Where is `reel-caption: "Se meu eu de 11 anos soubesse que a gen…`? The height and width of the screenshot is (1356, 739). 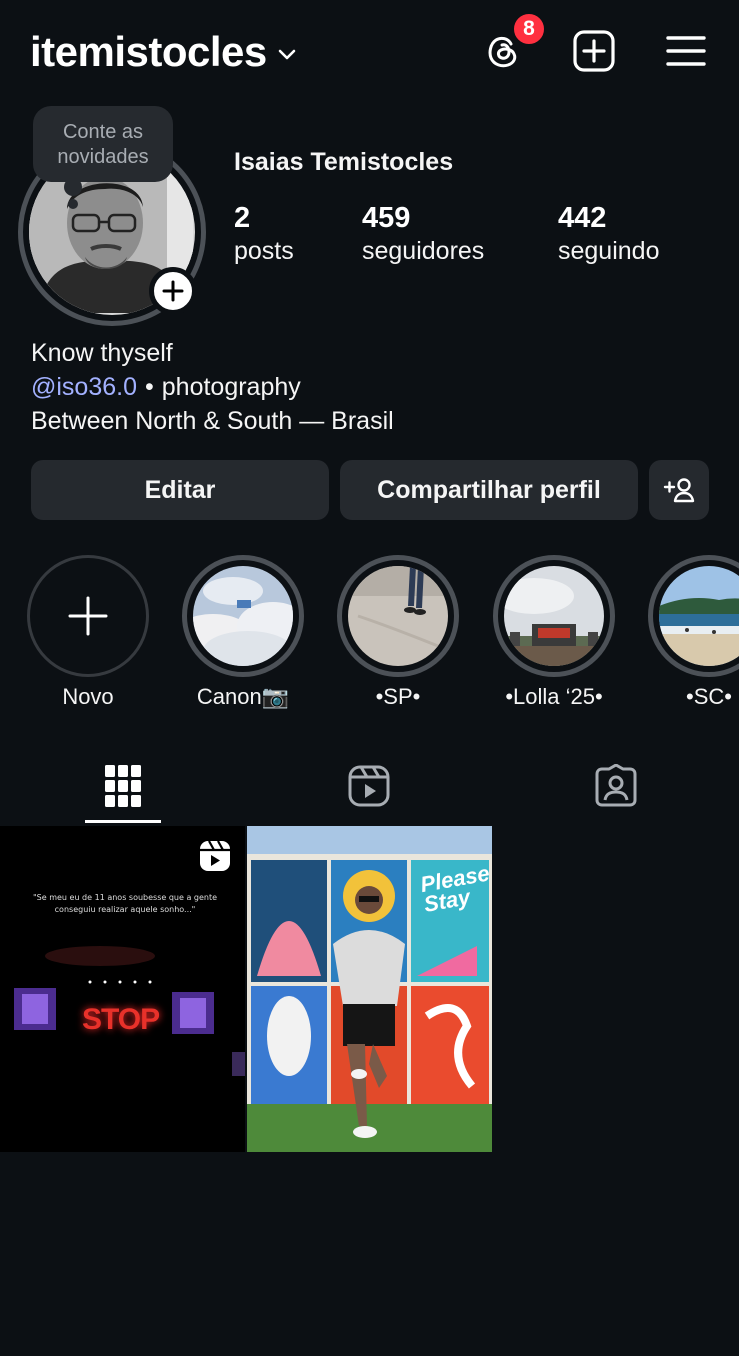
reel-caption: "Se meu eu de 11 anos soubesse que a gen… is located at coordinates (125, 903).